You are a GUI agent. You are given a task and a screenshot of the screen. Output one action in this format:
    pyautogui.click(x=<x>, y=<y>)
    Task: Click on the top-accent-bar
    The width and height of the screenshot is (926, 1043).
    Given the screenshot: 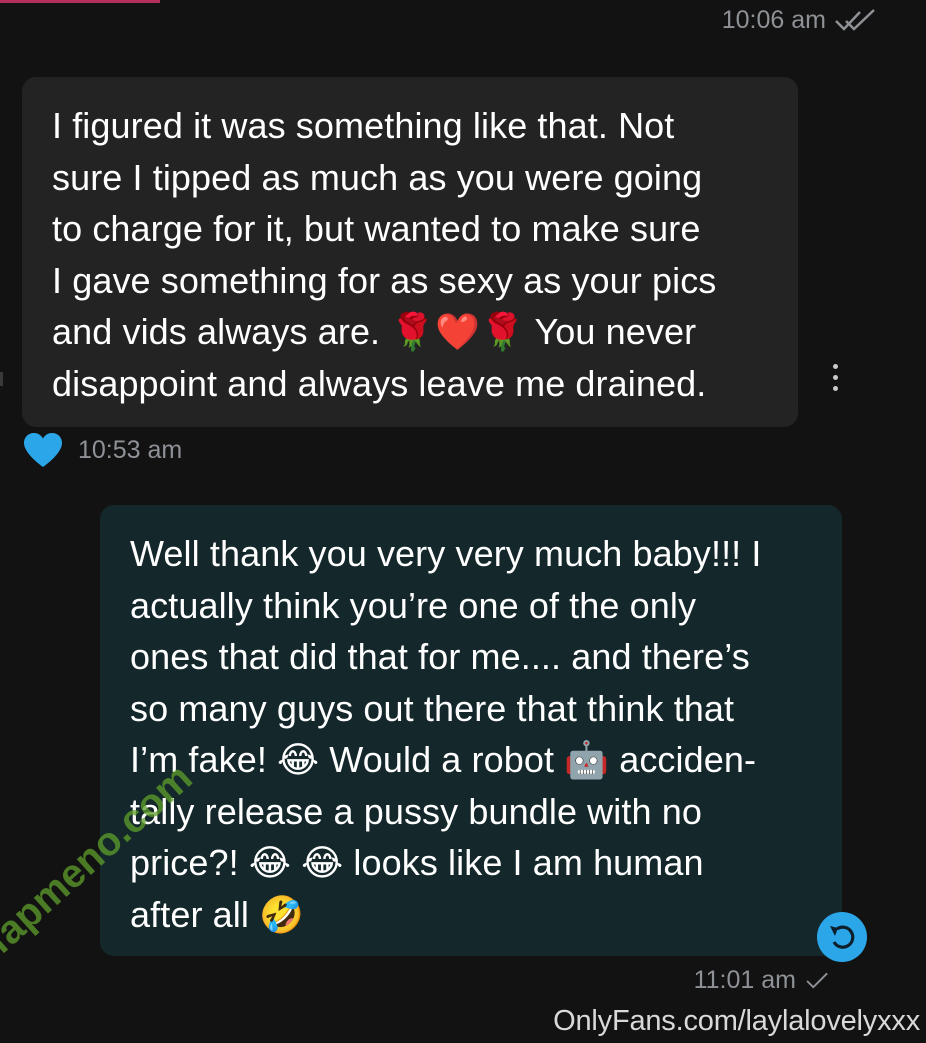 What is the action you would take?
    pyautogui.click(x=80, y=1)
    